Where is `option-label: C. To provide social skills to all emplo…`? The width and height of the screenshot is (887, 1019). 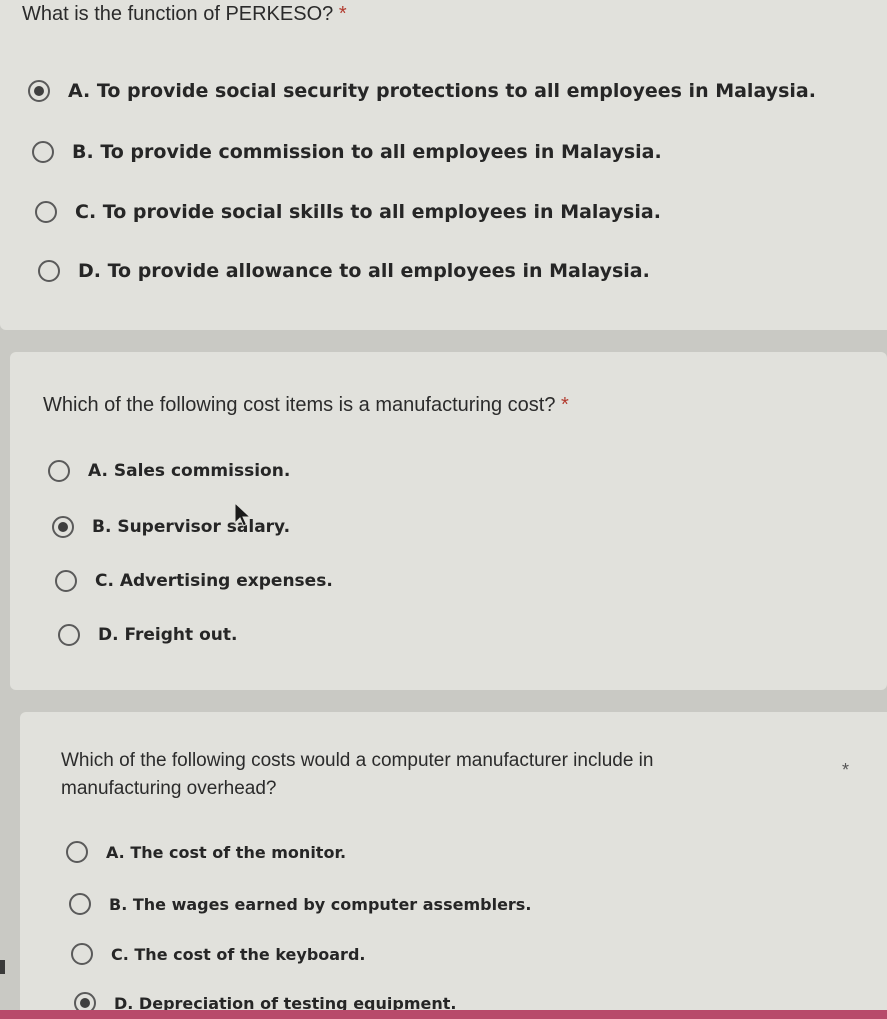
option-label: C. To provide social skills to all emplo… is located at coordinates (368, 212).